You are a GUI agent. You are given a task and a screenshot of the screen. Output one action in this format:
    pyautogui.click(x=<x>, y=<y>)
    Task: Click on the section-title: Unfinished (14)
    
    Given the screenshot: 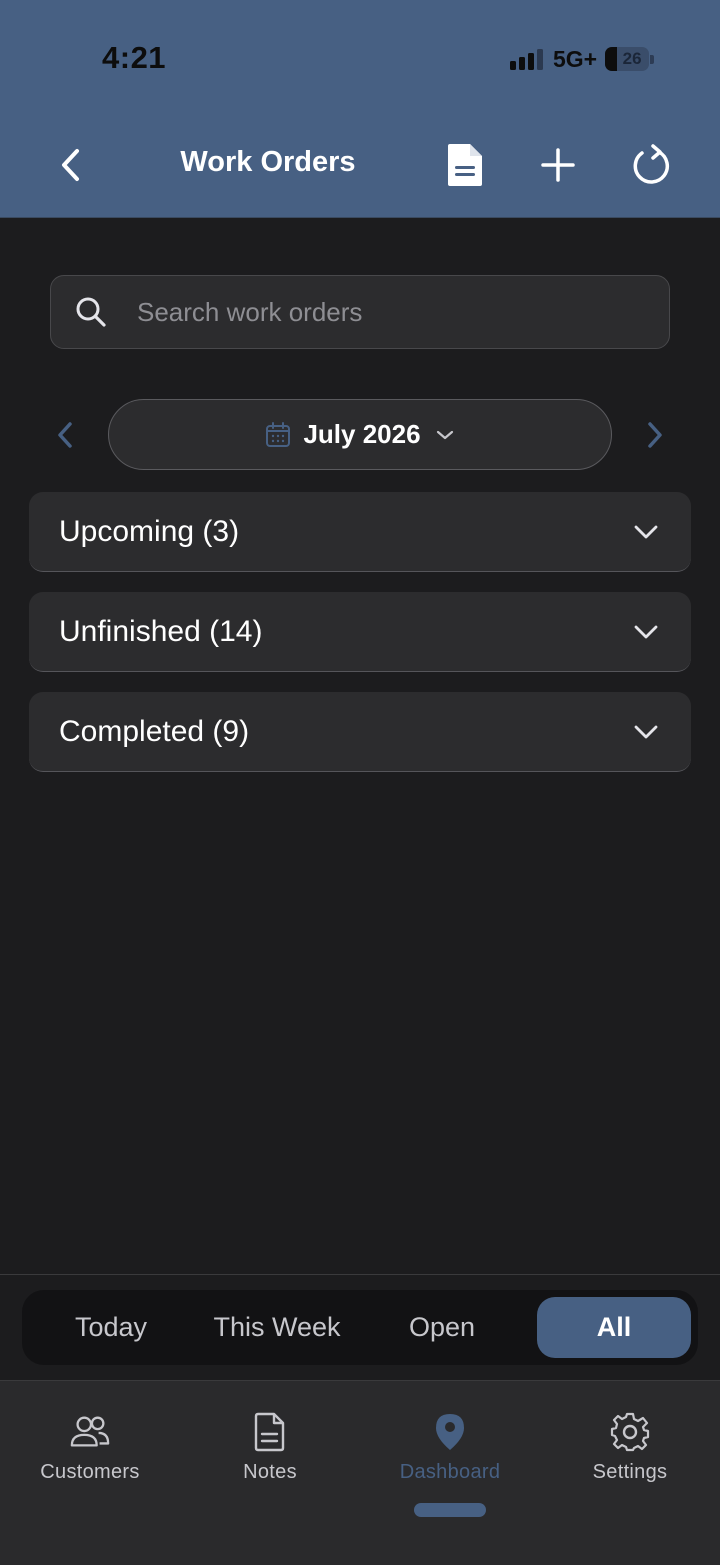 What is the action you would take?
    pyautogui.click(x=161, y=631)
    